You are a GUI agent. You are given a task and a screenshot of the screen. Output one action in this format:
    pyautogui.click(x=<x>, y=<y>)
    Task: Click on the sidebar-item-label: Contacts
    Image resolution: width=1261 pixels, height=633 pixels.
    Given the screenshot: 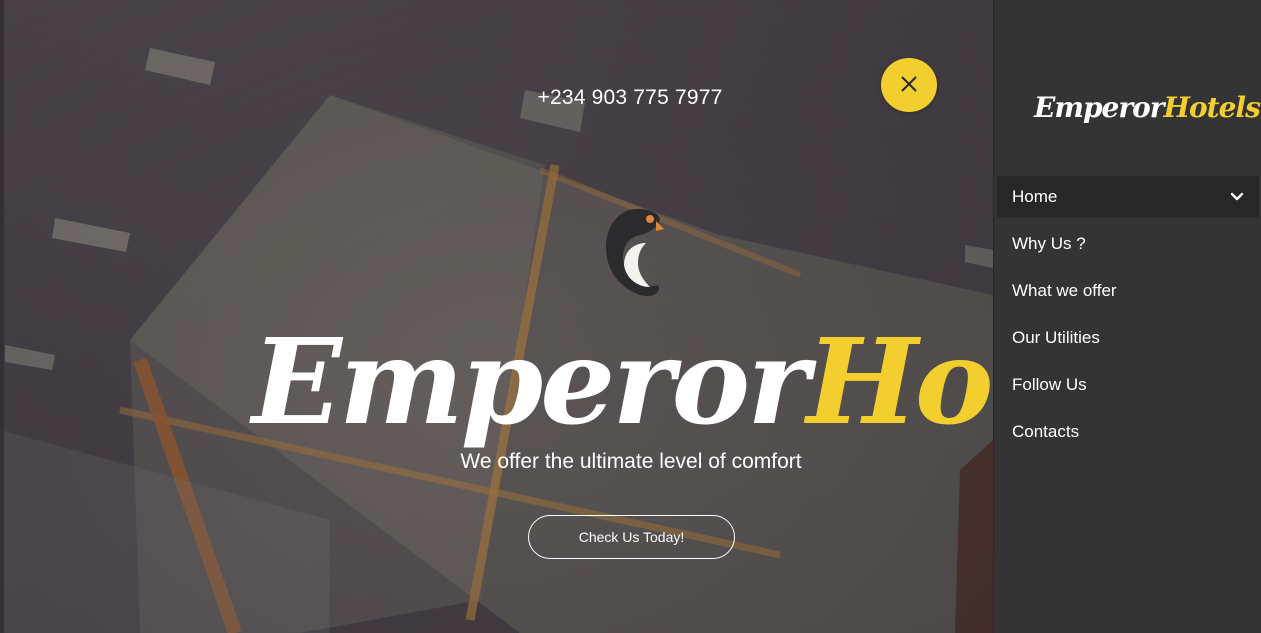 What is the action you would take?
    pyautogui.click(x=1046, y=431)
    